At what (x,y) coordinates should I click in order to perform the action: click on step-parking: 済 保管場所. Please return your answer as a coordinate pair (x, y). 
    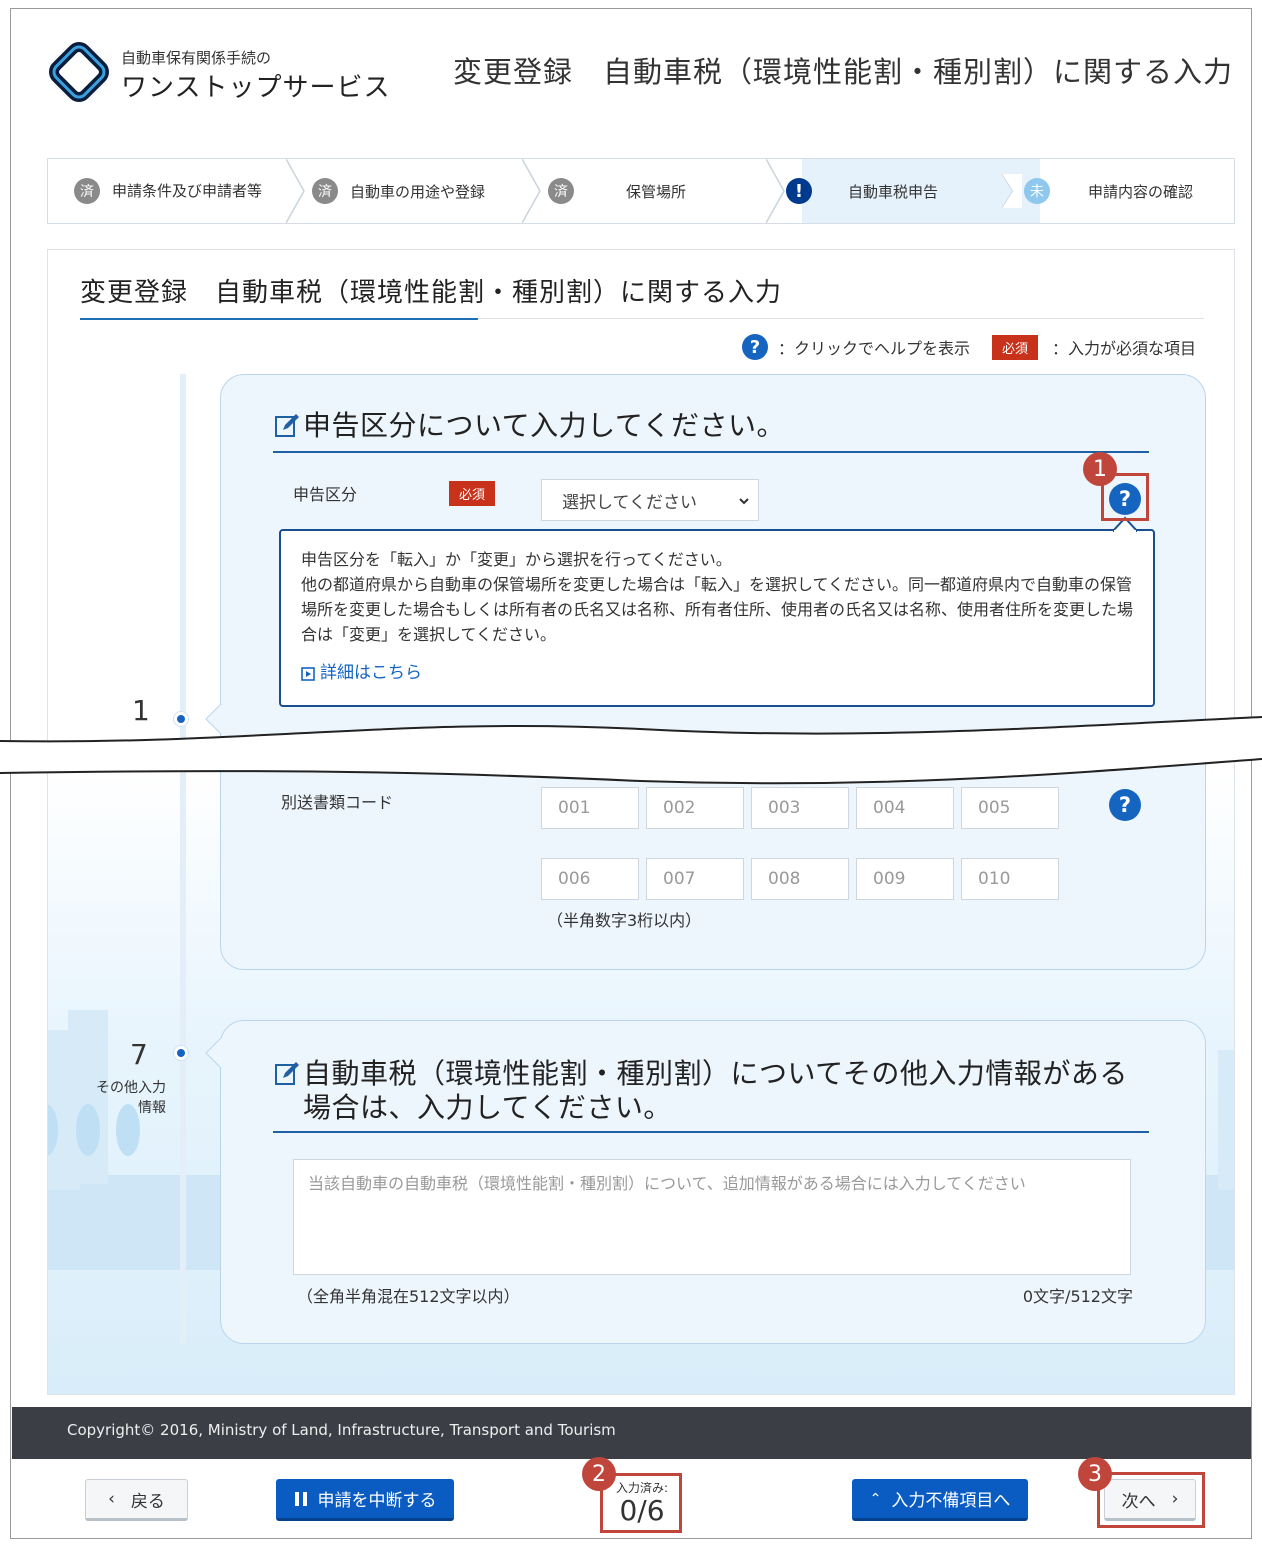
    Looking at the image, I should click on (617, 191).